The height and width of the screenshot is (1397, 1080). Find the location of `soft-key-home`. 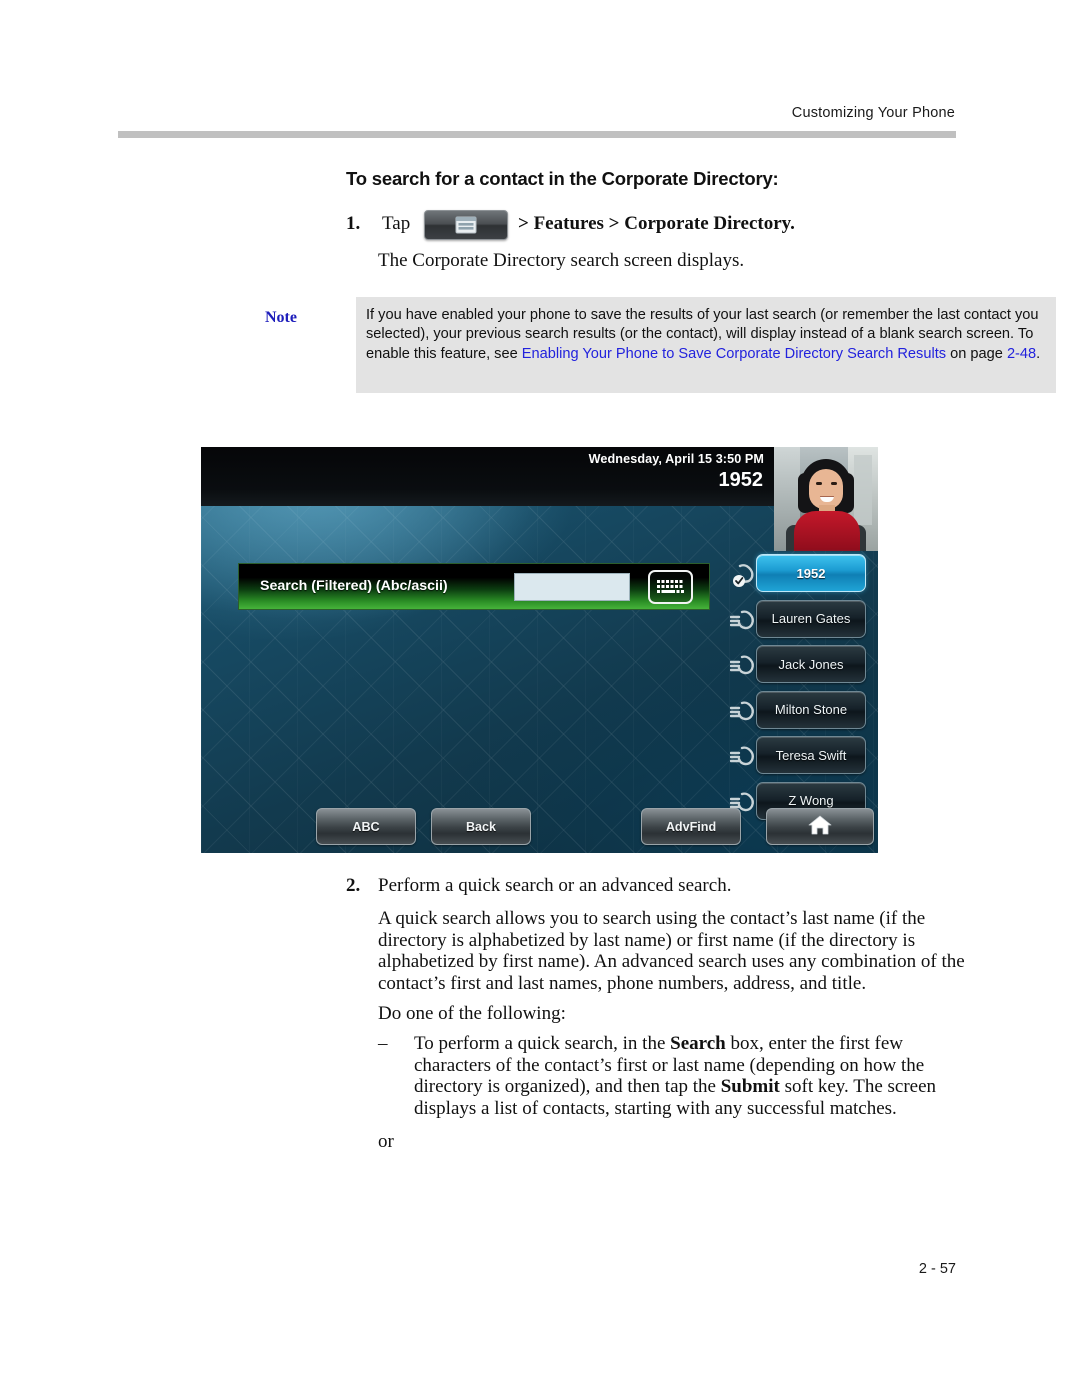

soft-key-home is located at coordinates (820, 826).